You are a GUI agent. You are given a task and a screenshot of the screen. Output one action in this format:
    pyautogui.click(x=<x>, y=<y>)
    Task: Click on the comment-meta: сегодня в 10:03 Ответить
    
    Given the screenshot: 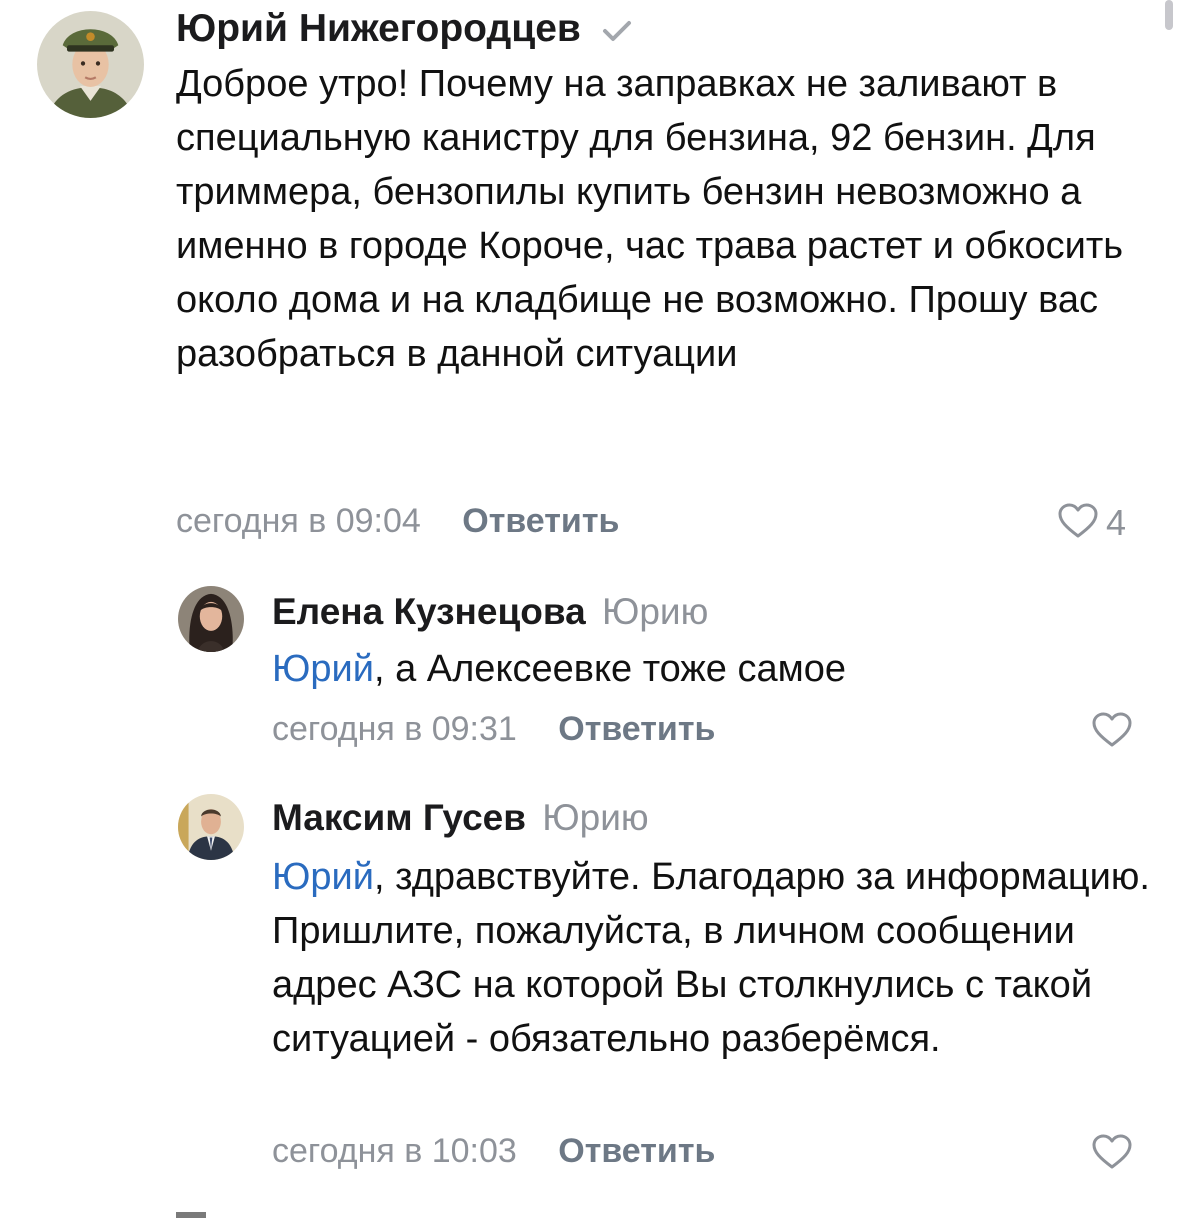 What is the action you would take?
    pyautogui.click(x=493, y=1151)
    